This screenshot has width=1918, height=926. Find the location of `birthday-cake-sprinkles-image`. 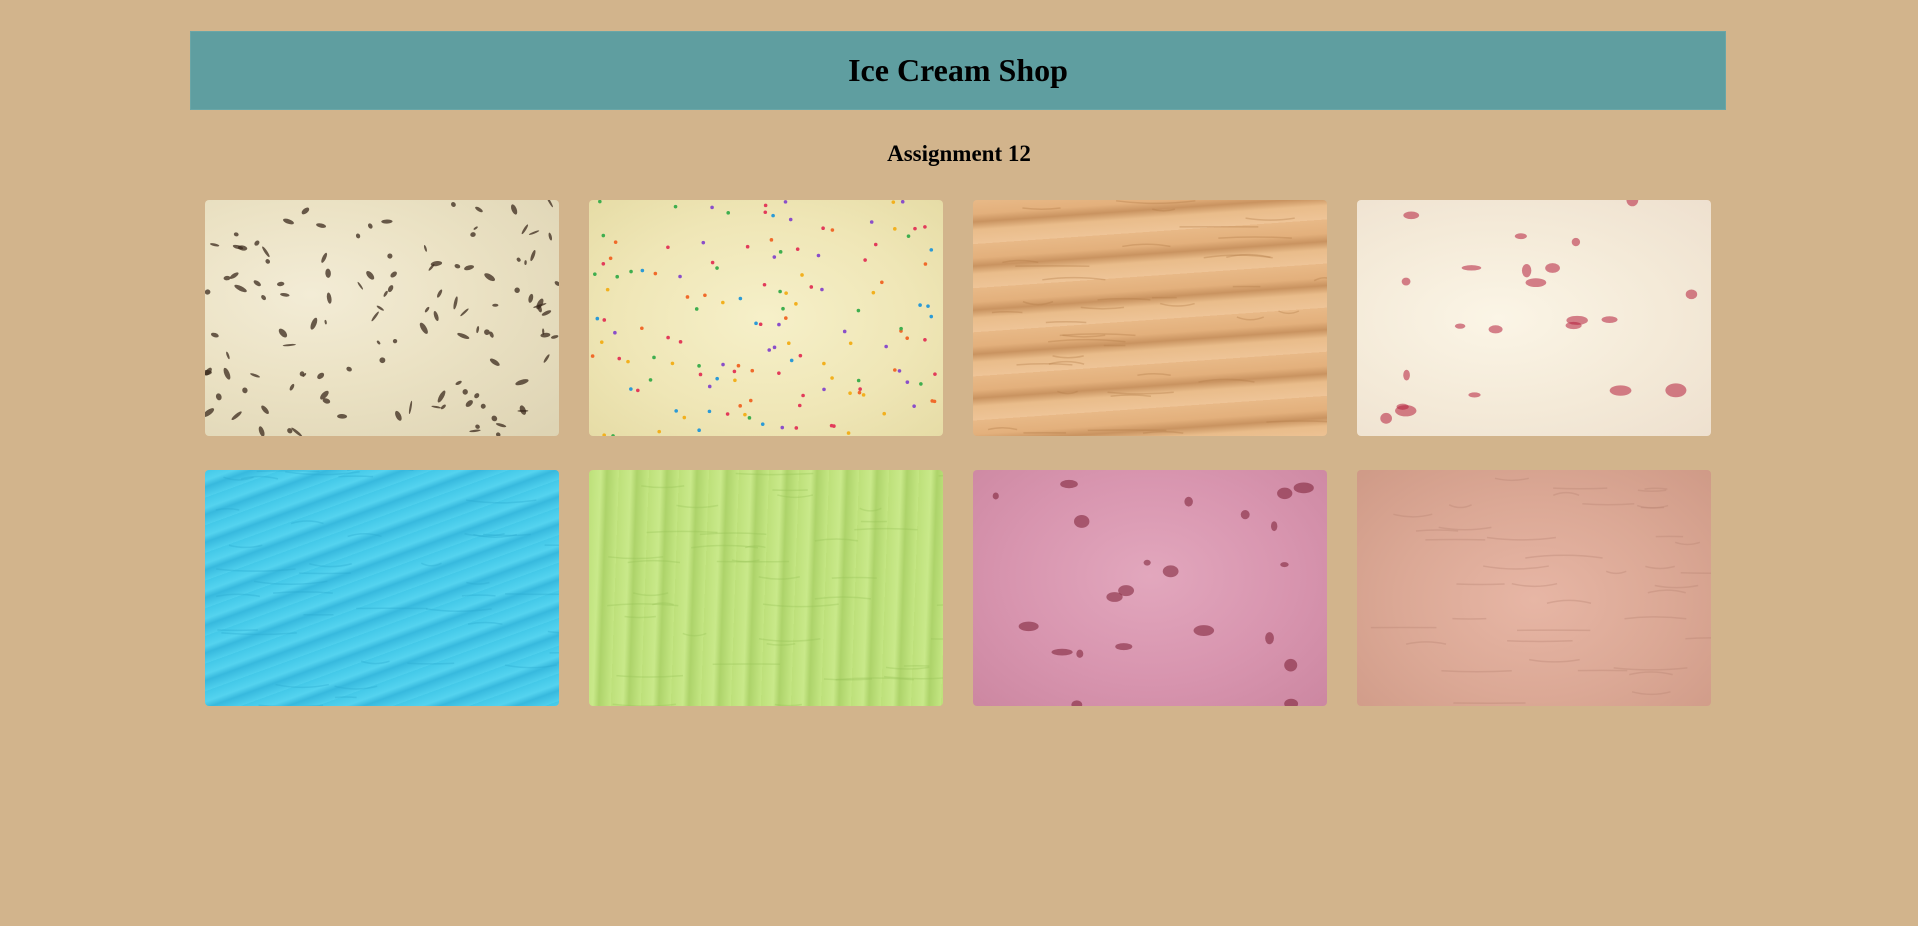

birthday-cake-sprinkles-image is located at coordinates (766, 318).